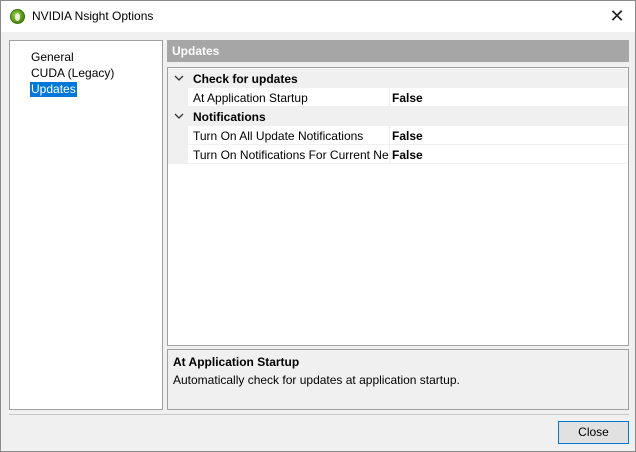 Image resolution: width=636 pixels, height=452 pixels. I want to click on close-button: Close, so click(593, 432).